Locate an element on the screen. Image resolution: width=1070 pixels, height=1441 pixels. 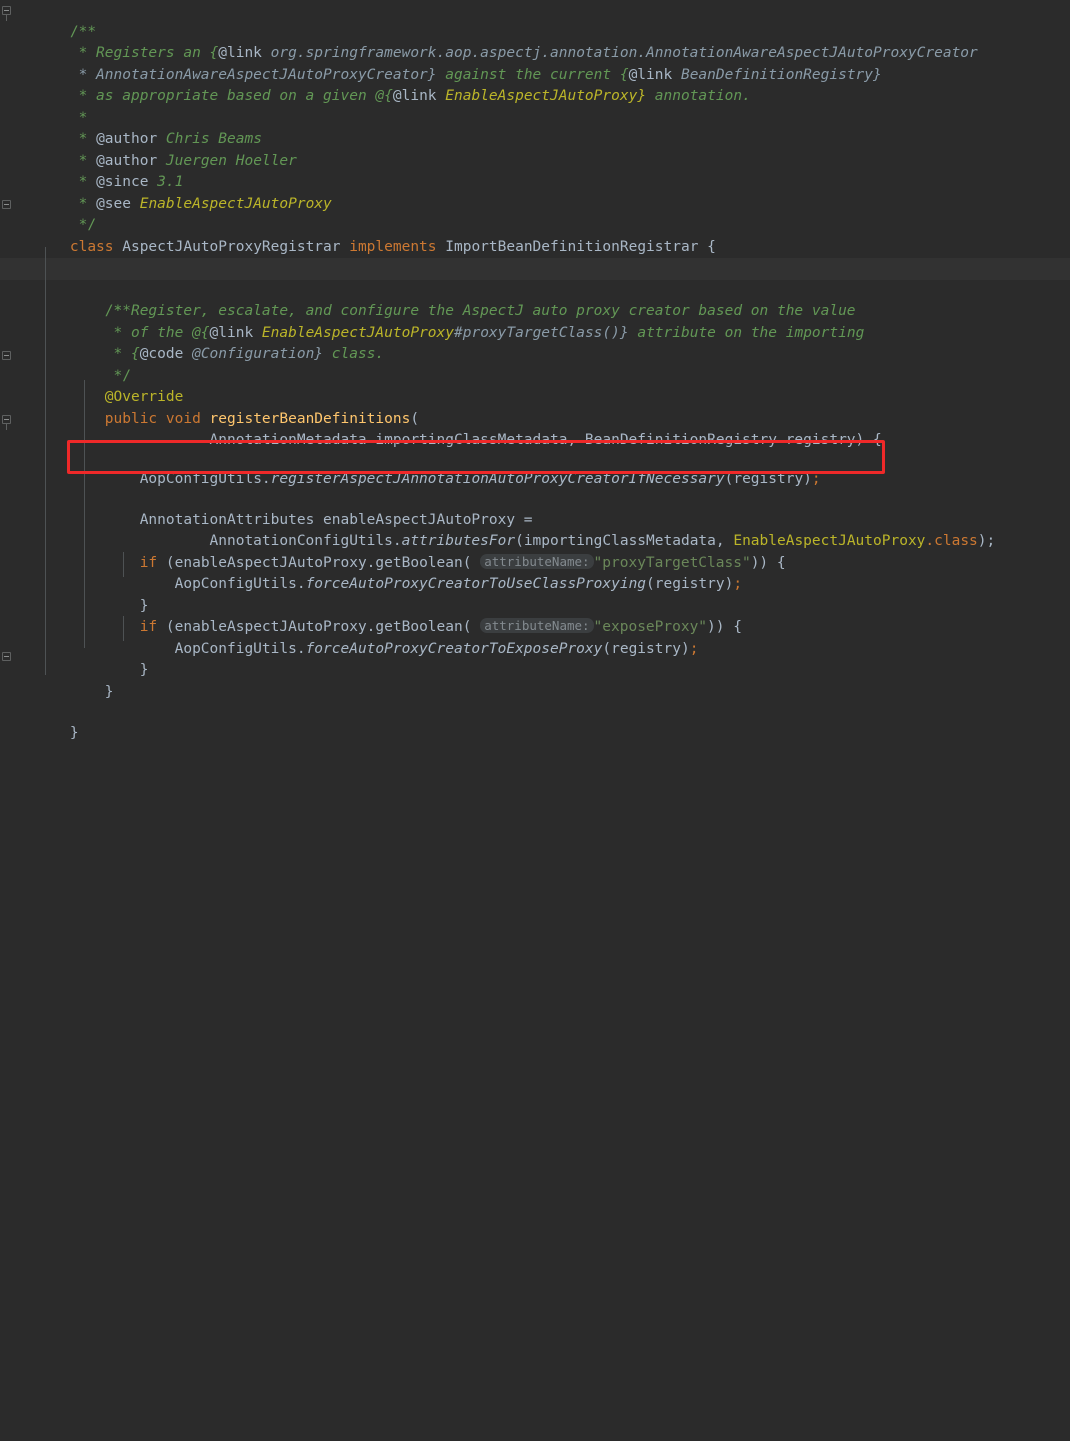
code-line: } is located at coordinates (39, 721).